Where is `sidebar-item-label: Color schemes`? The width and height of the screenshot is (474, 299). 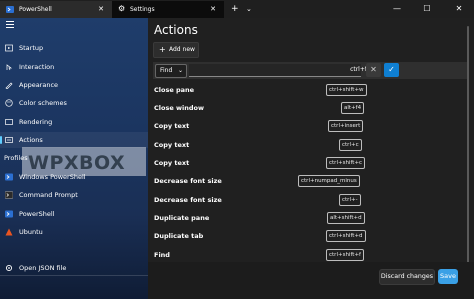 sidebar-item-label: Color schemes is located at coordinates (43, 103).